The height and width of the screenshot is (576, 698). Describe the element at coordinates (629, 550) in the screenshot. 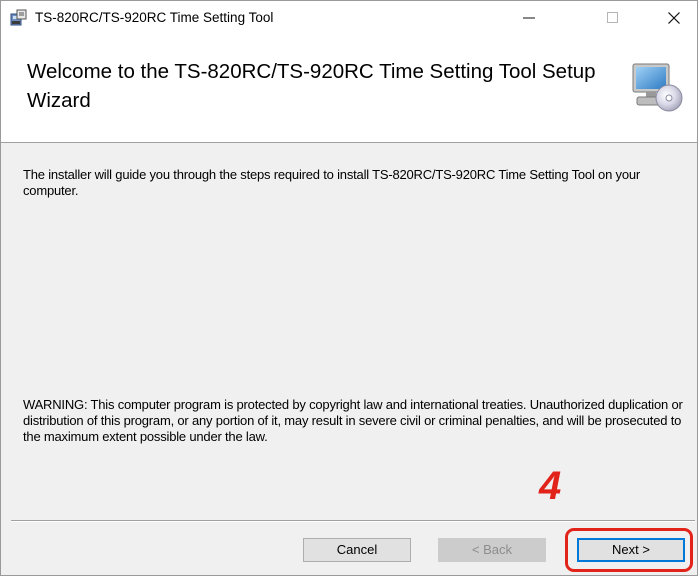

I see `next-button-highlight` at that location.